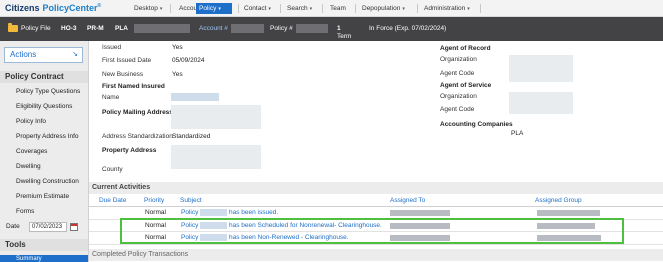 Image resolution: width=663 pixels, height=262 pixels. What do you see at coordinates (189, 212) in the screenshot?
I see `row1-subject-prefix: Policy` at bounding box center [189, 212].